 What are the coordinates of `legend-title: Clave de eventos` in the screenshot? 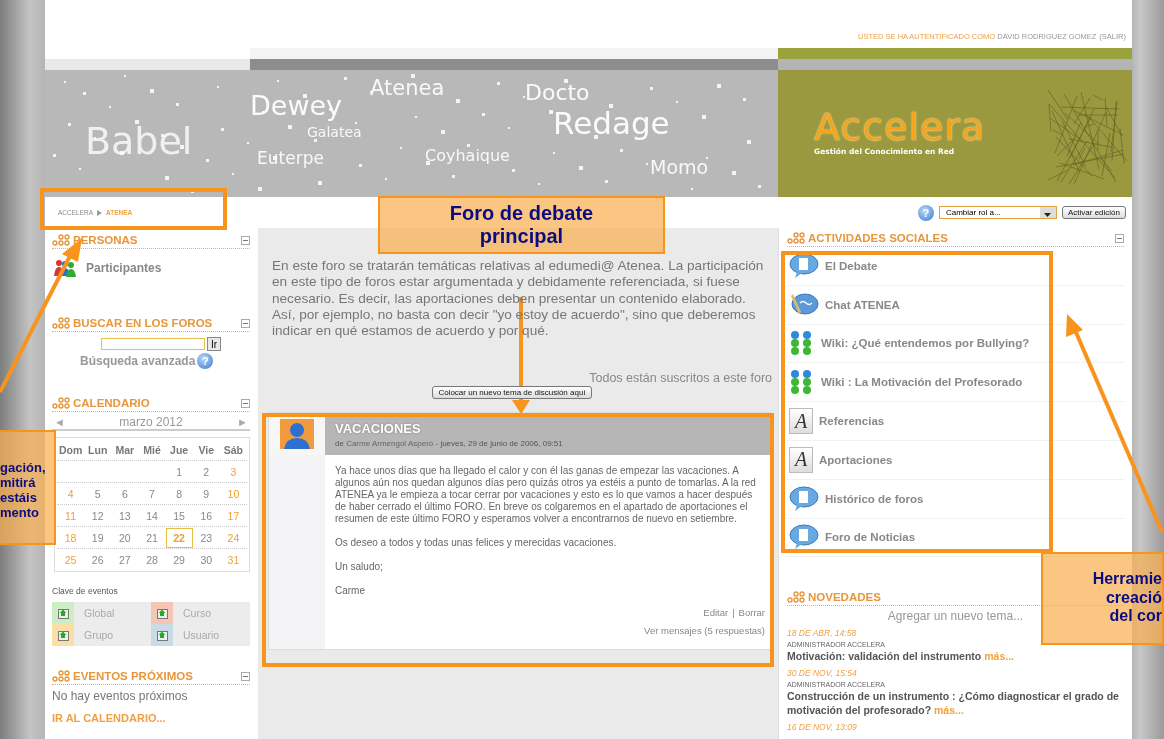 It's located at (85, 591).